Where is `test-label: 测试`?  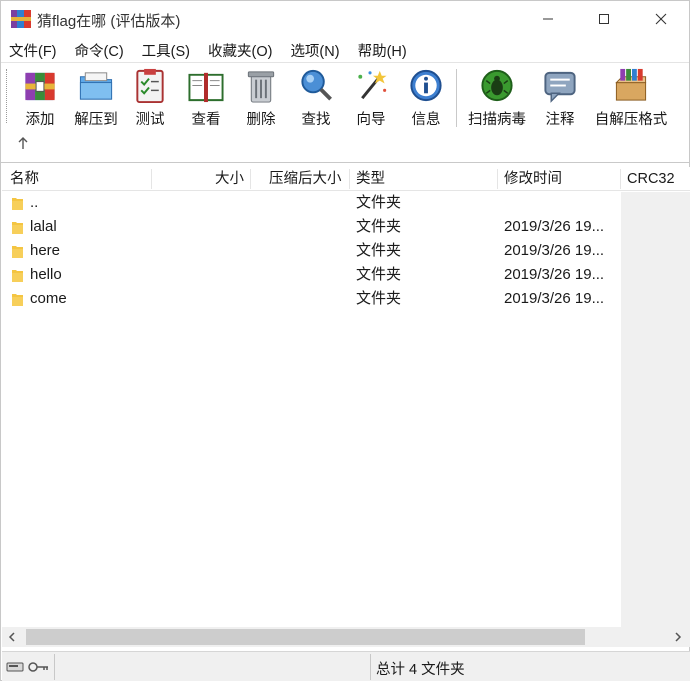
test-label: 测试 is located at coordinates (150, 120).